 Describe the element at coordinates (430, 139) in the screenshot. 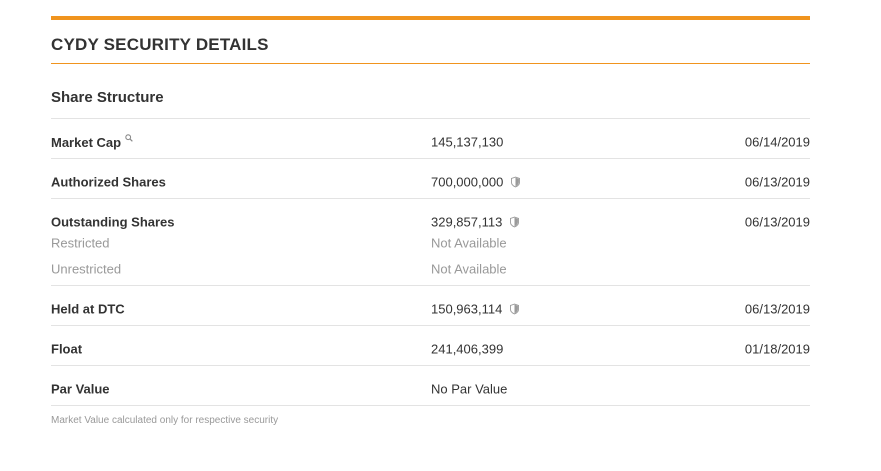

I see `row-market-cap: Market Cap 145,137,130 06/14/2019` at that location.